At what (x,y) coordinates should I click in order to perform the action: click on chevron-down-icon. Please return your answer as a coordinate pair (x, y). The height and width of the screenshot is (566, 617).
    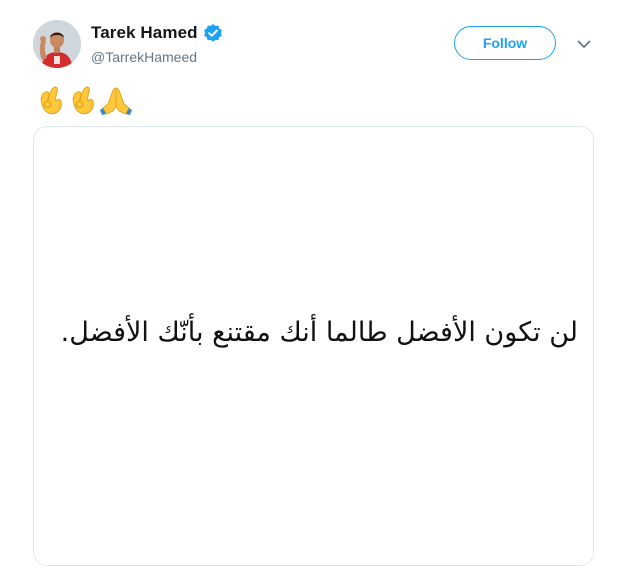
    Looking at the image, I should click on (584, 44).